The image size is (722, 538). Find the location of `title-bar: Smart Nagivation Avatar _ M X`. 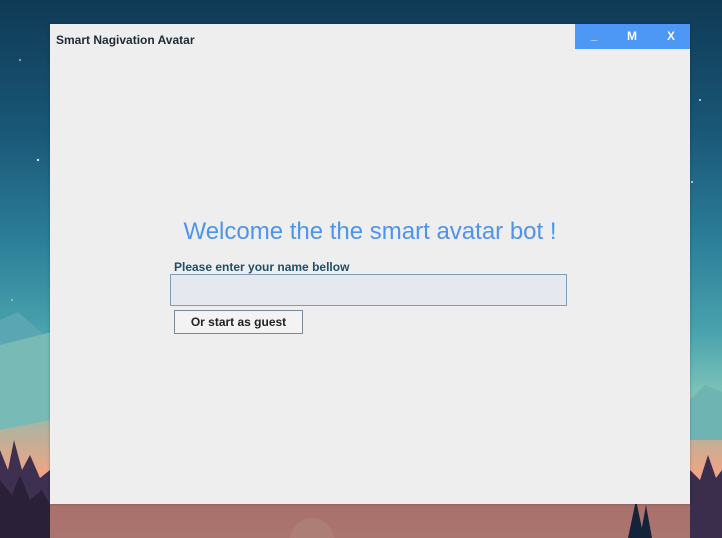

title-bar: Smart Nagivation Avatar _ M X is located at coordinates (370, 39).